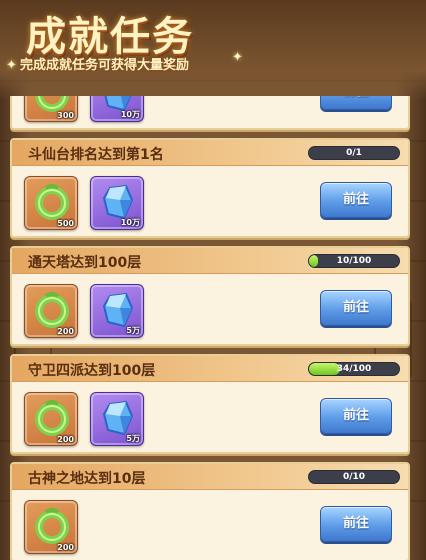 Image resolution: width=426 pixels, height=560 pixels. I want to click on progress-bar: 10/100, so click(354, 261).